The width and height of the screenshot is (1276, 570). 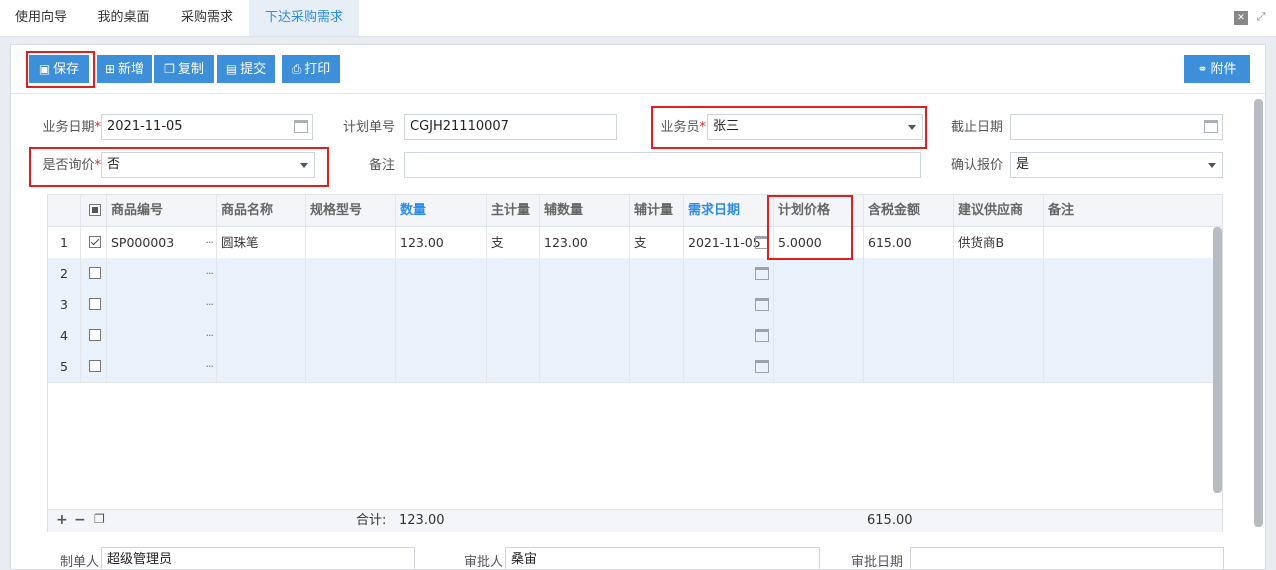 I want to click on cell-note, so click(x=1128, y=242).